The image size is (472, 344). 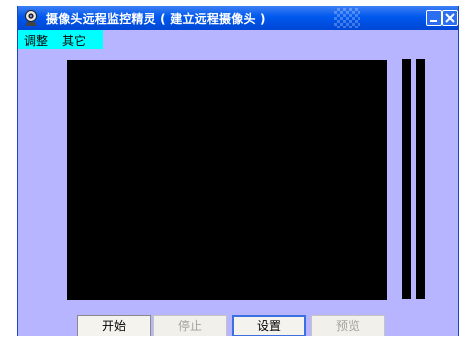 I want to click on webcam-icon, so click(x=31, y=18).